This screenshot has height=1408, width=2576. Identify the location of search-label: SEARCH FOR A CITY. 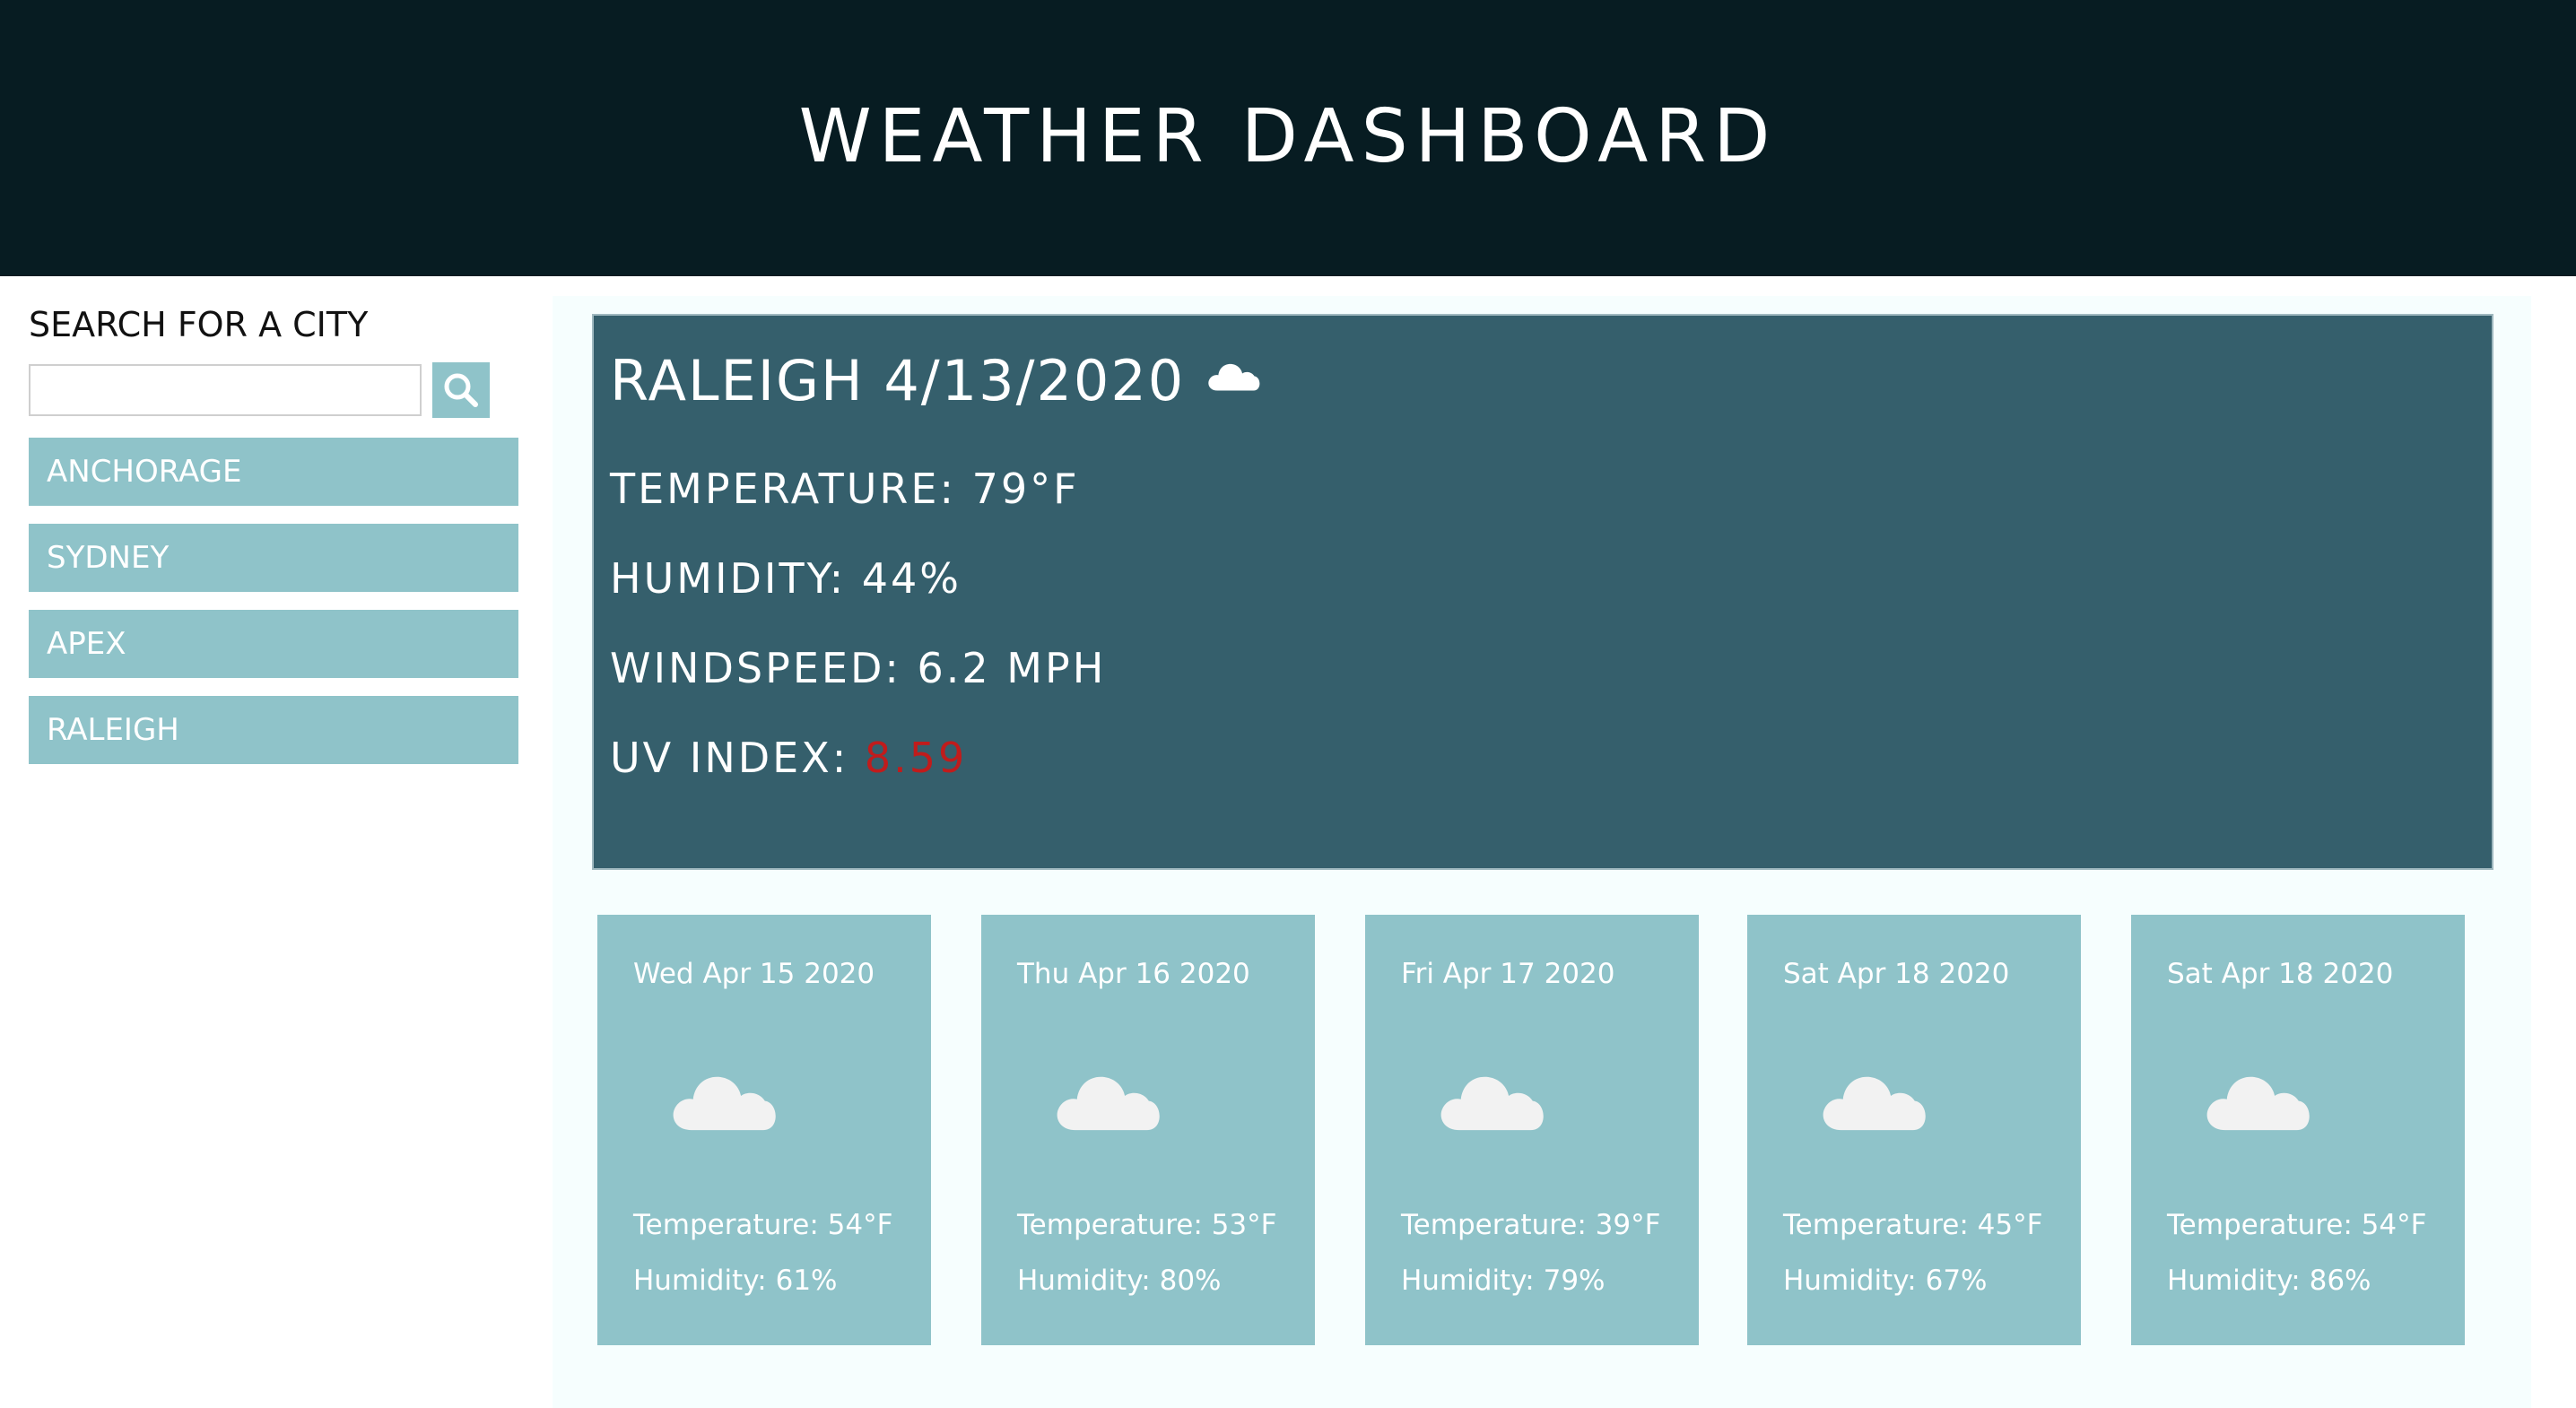
(199, 324).